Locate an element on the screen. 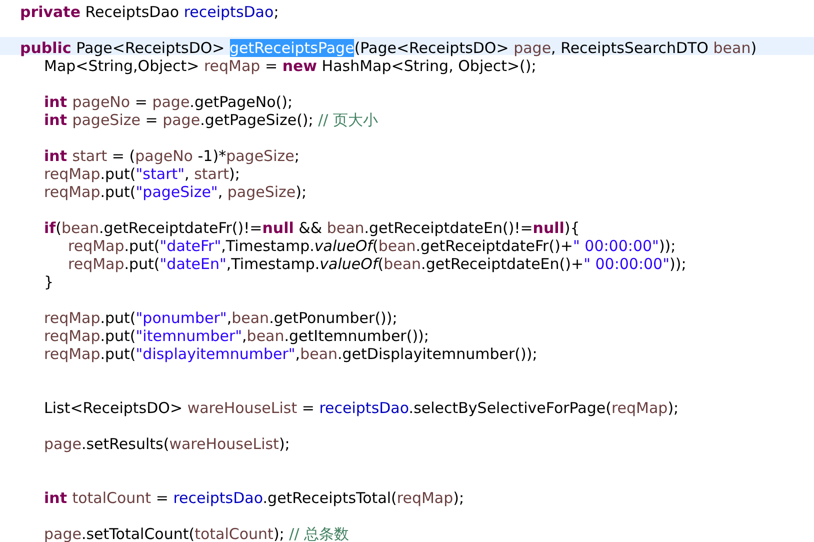  code-line: reqMap.put("pageSize", pageSize); is located at coordinates (175, 192).